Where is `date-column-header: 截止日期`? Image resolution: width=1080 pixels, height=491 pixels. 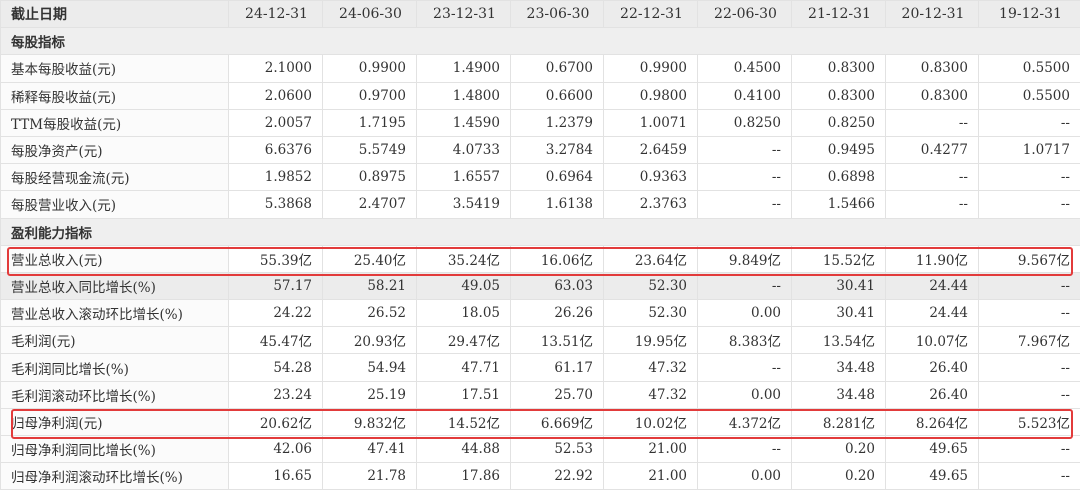
date-column-header: 截止日期 is located at coordinates (114, 14).